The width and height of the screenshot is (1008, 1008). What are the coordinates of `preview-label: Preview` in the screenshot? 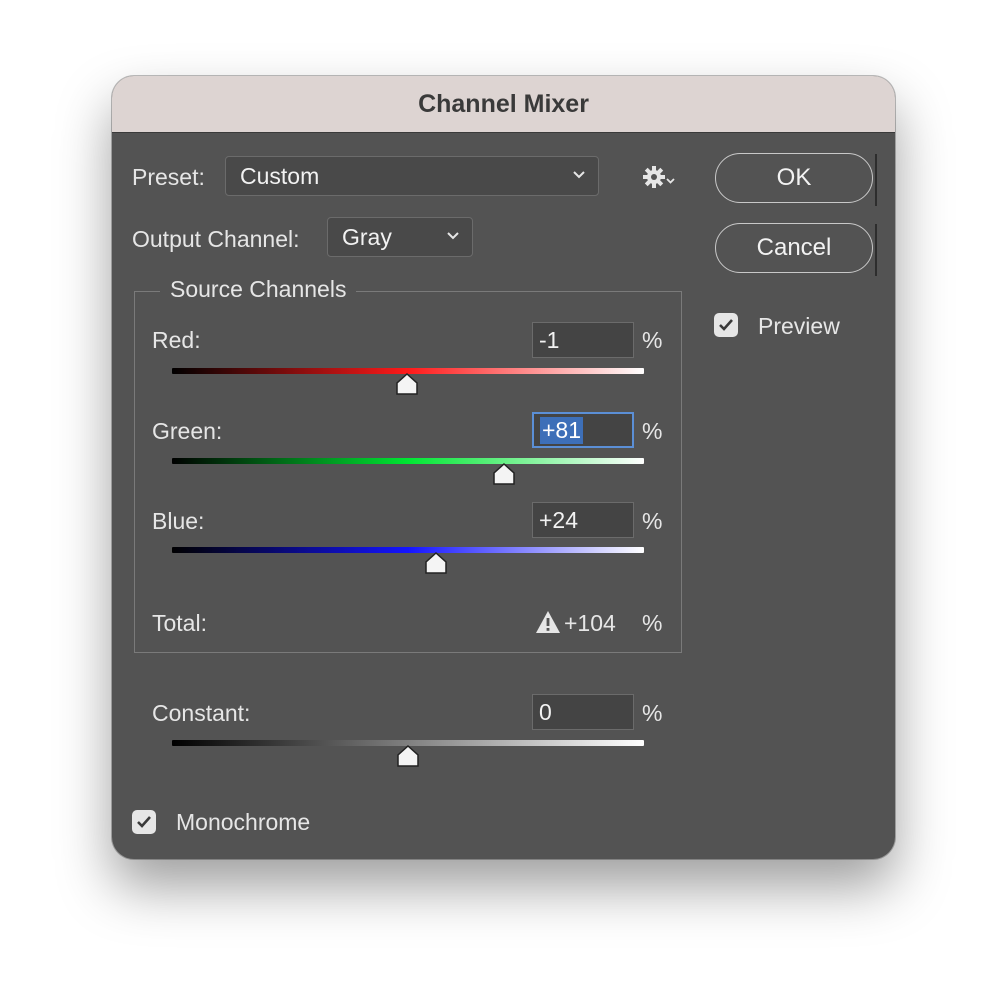 It's located at (799, 326).